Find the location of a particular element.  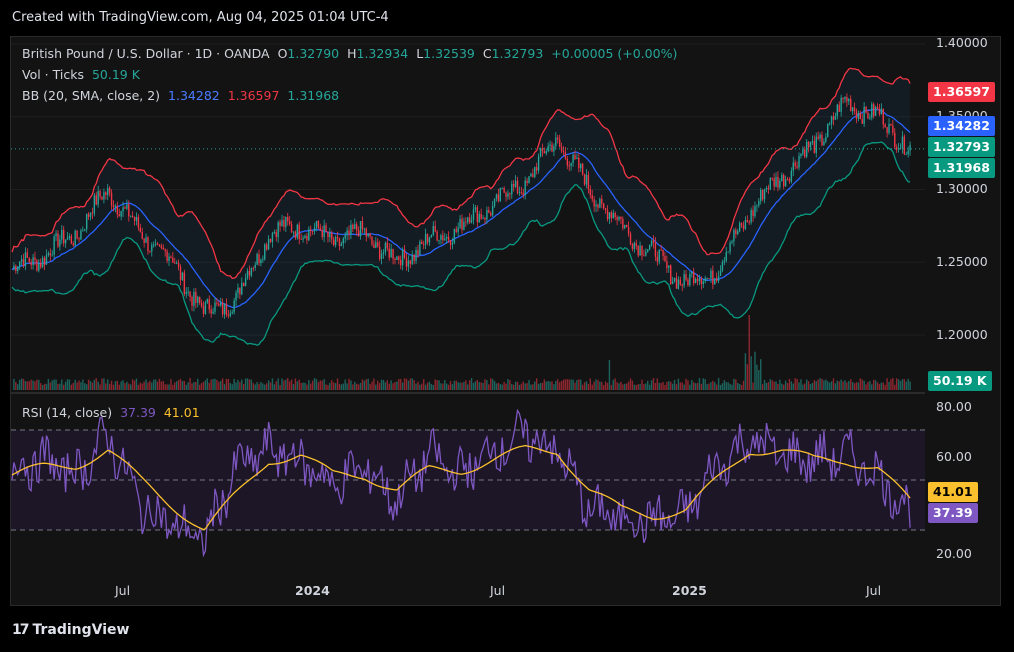

open-value: 1.32790 is located at coordinates (313, 53).